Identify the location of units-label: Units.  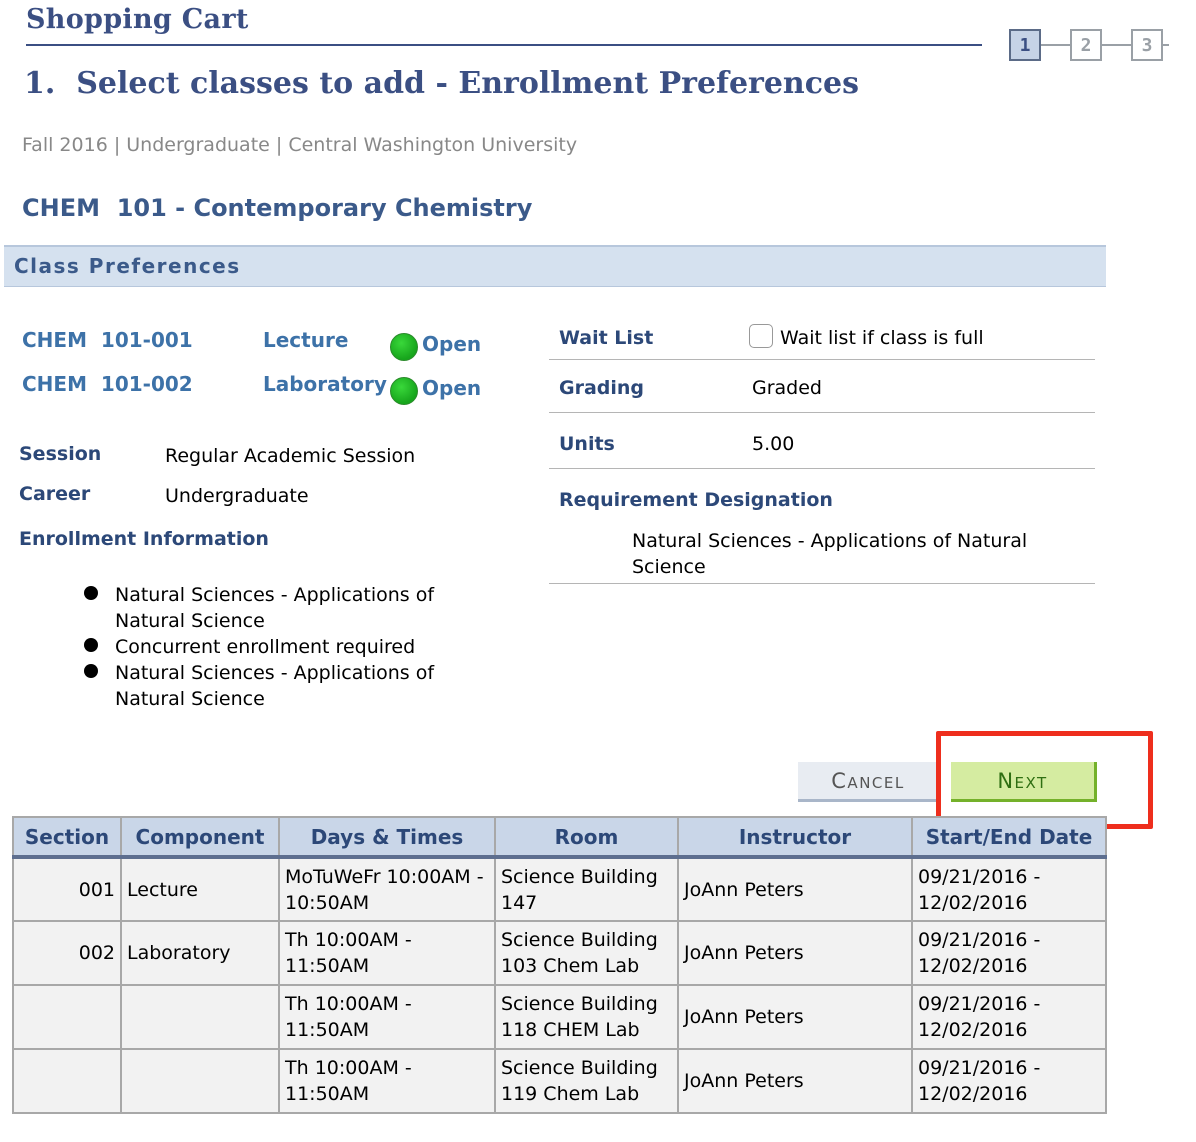
(587, 444).